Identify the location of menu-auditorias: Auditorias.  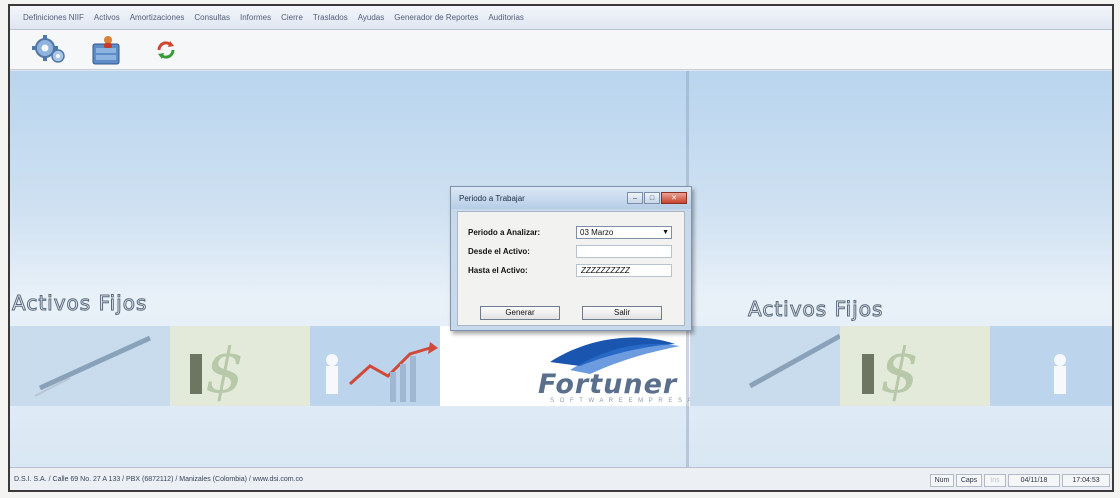
(506, 17).